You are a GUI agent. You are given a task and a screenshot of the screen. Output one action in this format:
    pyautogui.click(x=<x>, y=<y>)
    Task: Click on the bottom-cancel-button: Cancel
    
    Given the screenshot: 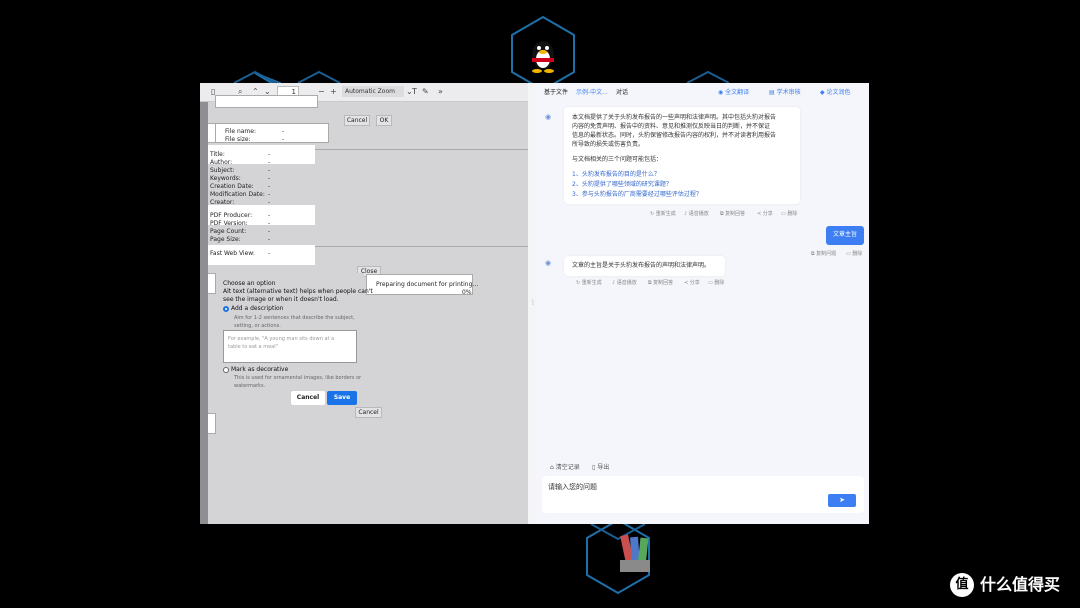 What is the action you would take?
    pyautogui.click(x=368, y=412)
    